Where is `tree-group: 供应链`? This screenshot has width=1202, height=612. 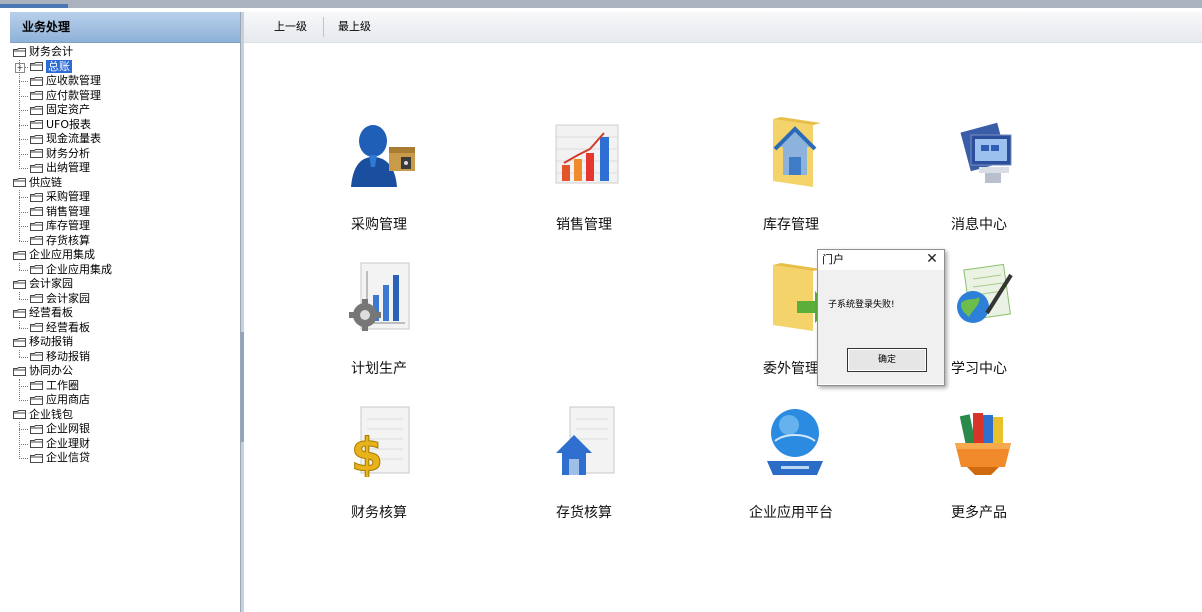
tree-group: 供应链 is located at coordinates (125, 183).